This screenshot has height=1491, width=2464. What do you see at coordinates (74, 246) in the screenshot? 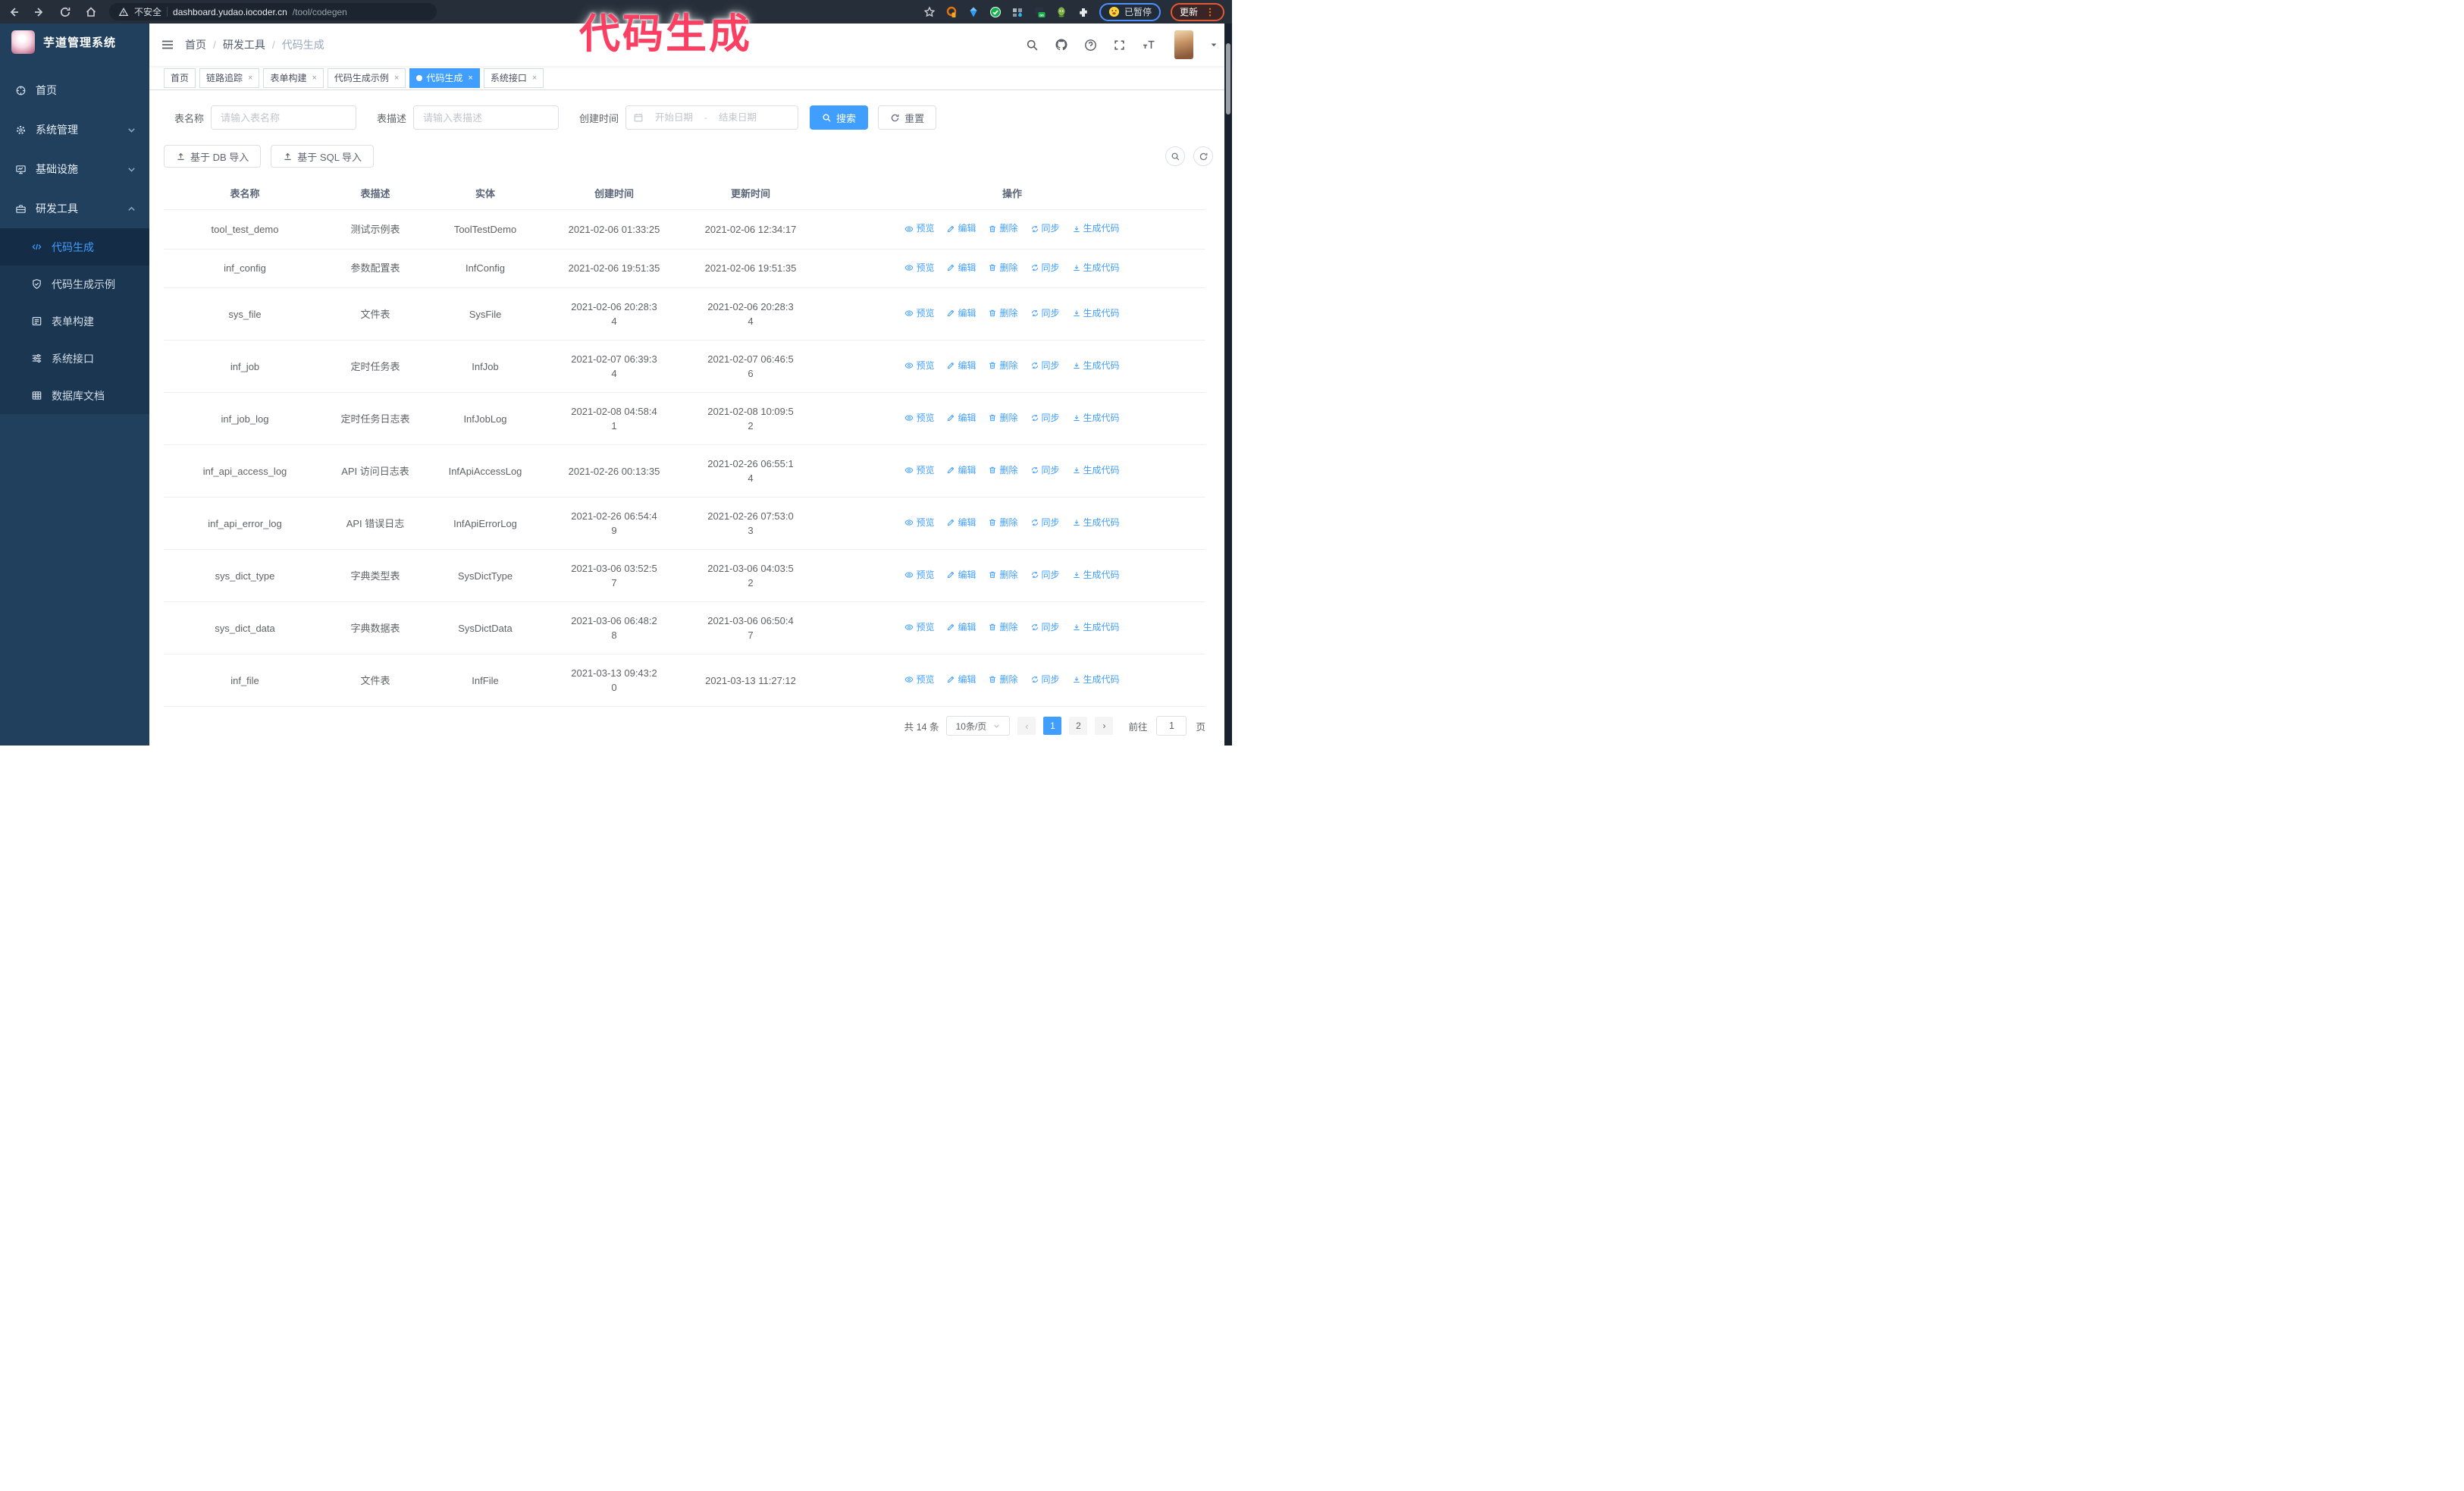
I see `sidebar-subitem-3-0: 代码生成` at bounding box center [74, 246].